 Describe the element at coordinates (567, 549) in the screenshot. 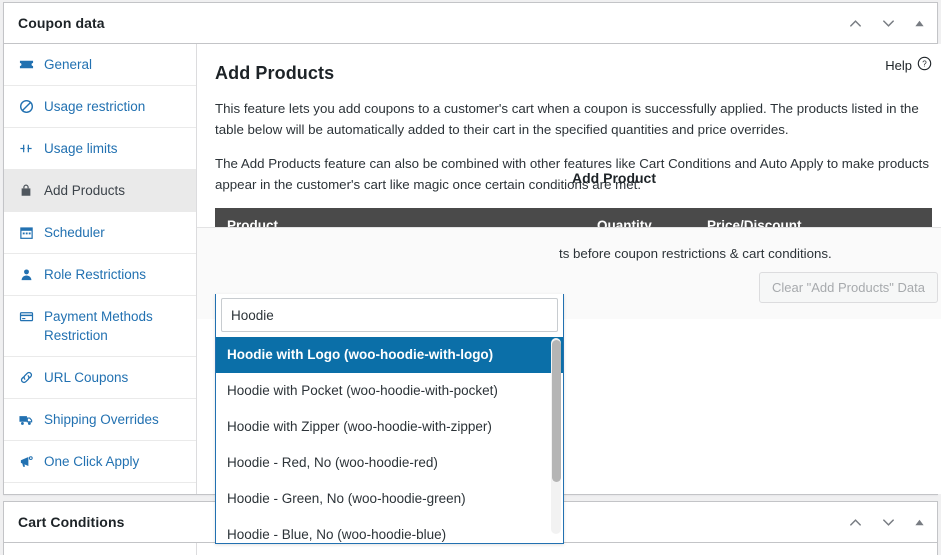

I see `cart-conditions-main` at that location.